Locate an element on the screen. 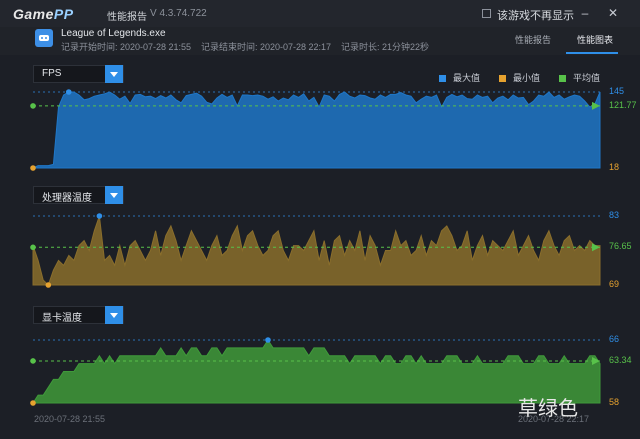  fps-avg-label: 121.77 is located at coordinates (623, 104).